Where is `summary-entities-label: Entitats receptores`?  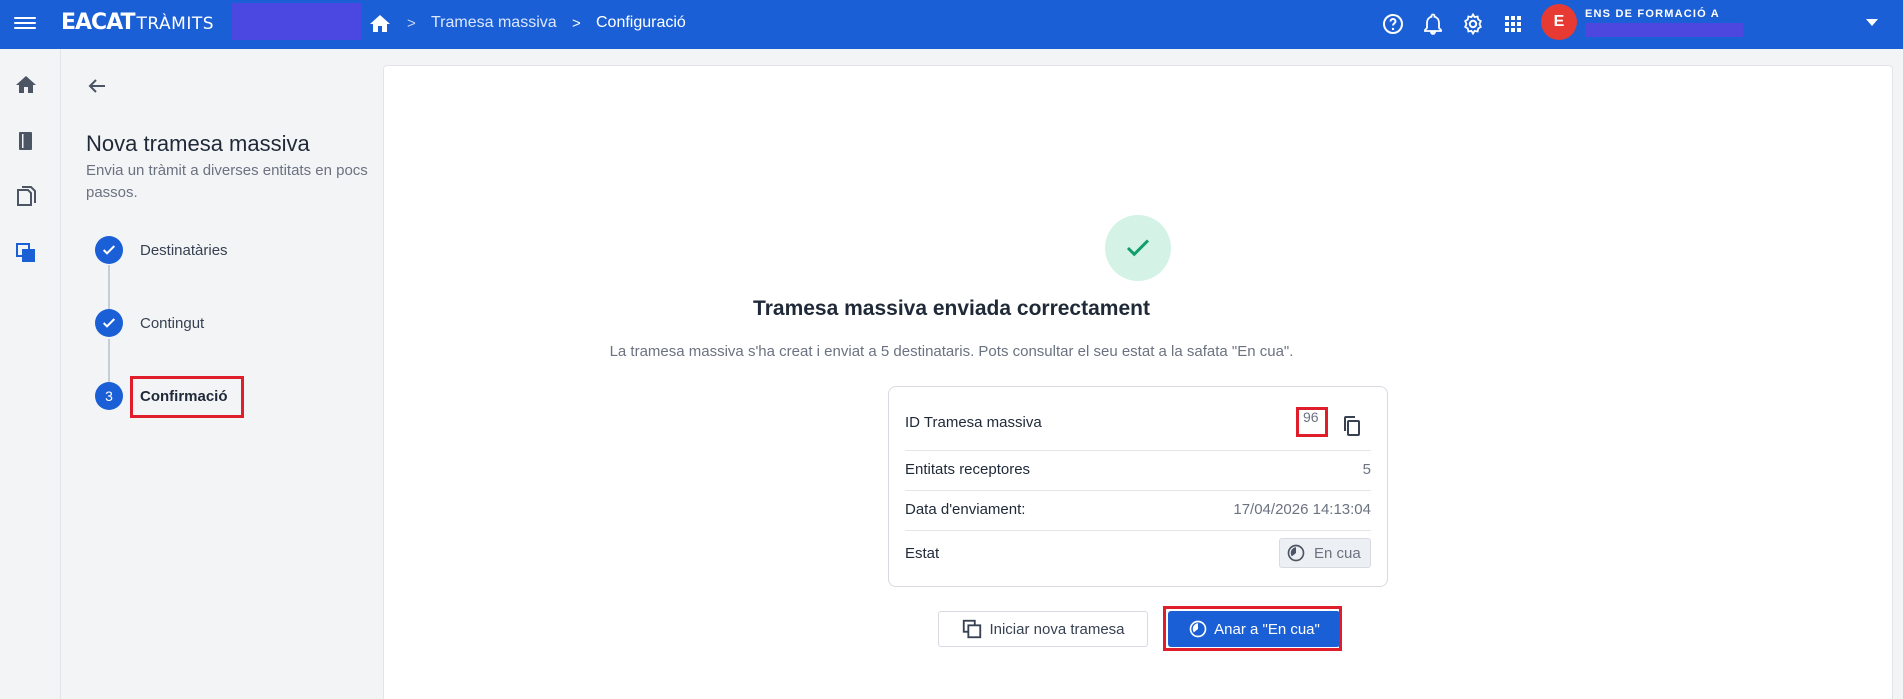
summary-entities-label: Entitats receptores is located at coordinates (968, 469).